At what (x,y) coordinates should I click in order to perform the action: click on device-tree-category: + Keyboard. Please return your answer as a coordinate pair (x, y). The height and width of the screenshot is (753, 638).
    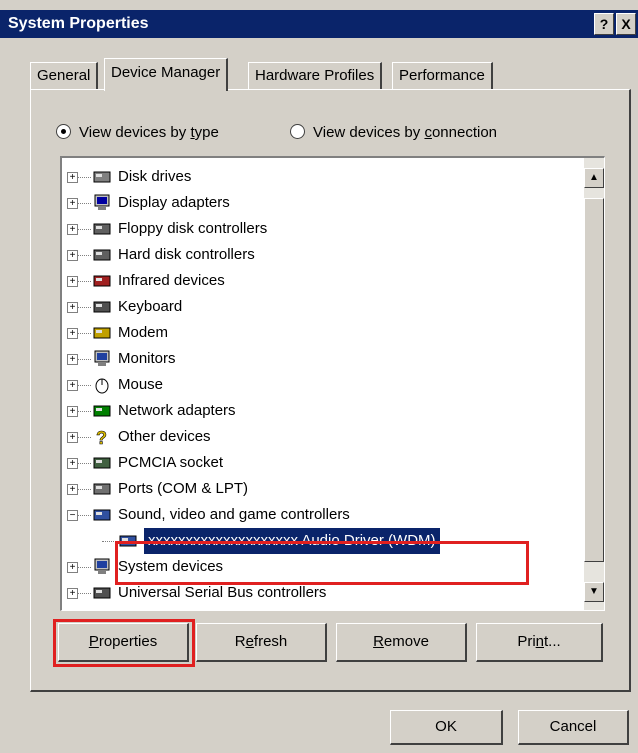
    Looking at the image, I should click on (322, 307).